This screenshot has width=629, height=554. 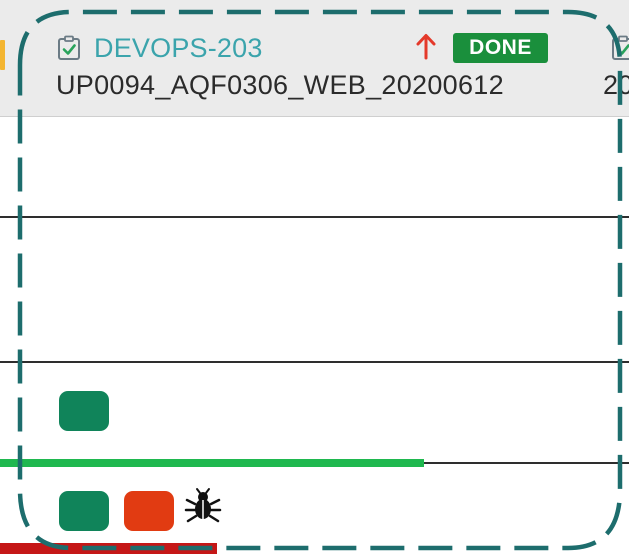 What do you see at coordinates (149, 511) in the screenshot?
I see `orange-chip` at bounding box center [149, 511].